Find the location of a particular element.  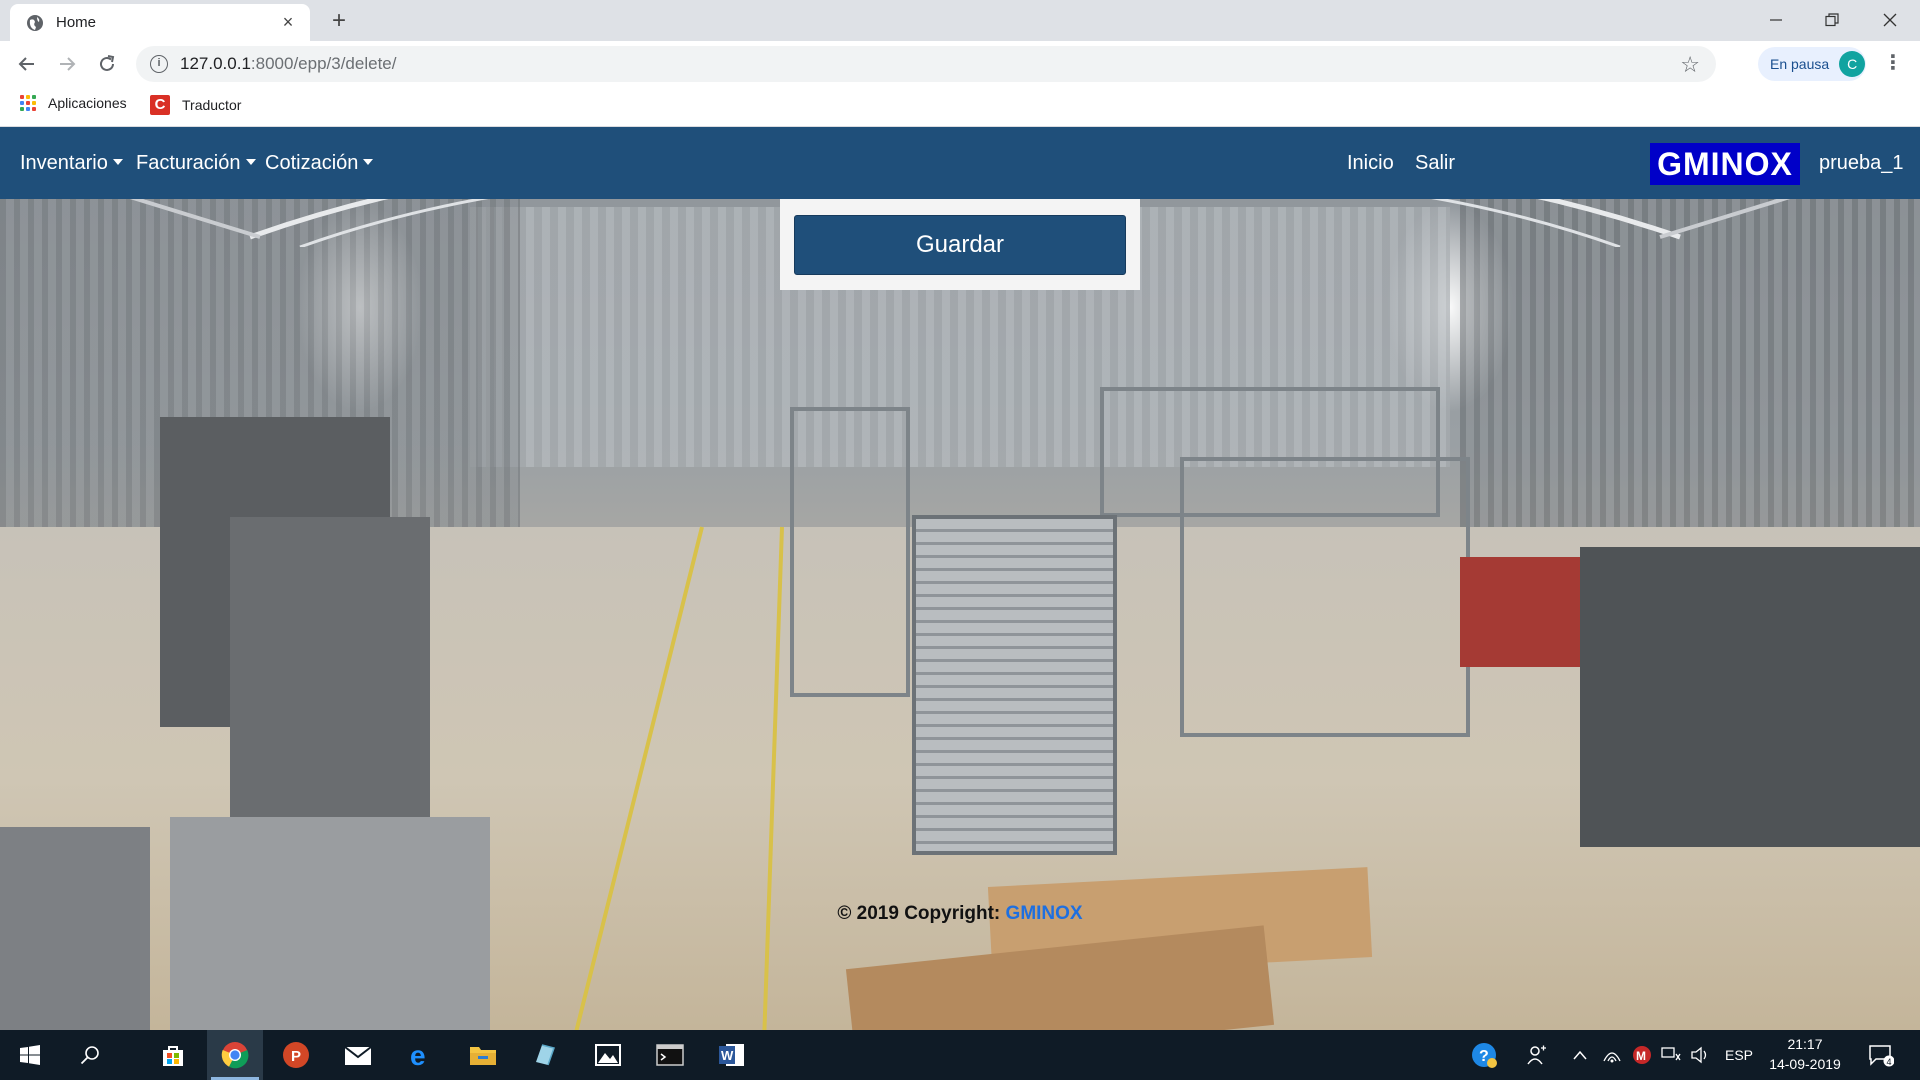

svg-text: W is located at coordinates (727, 1055).